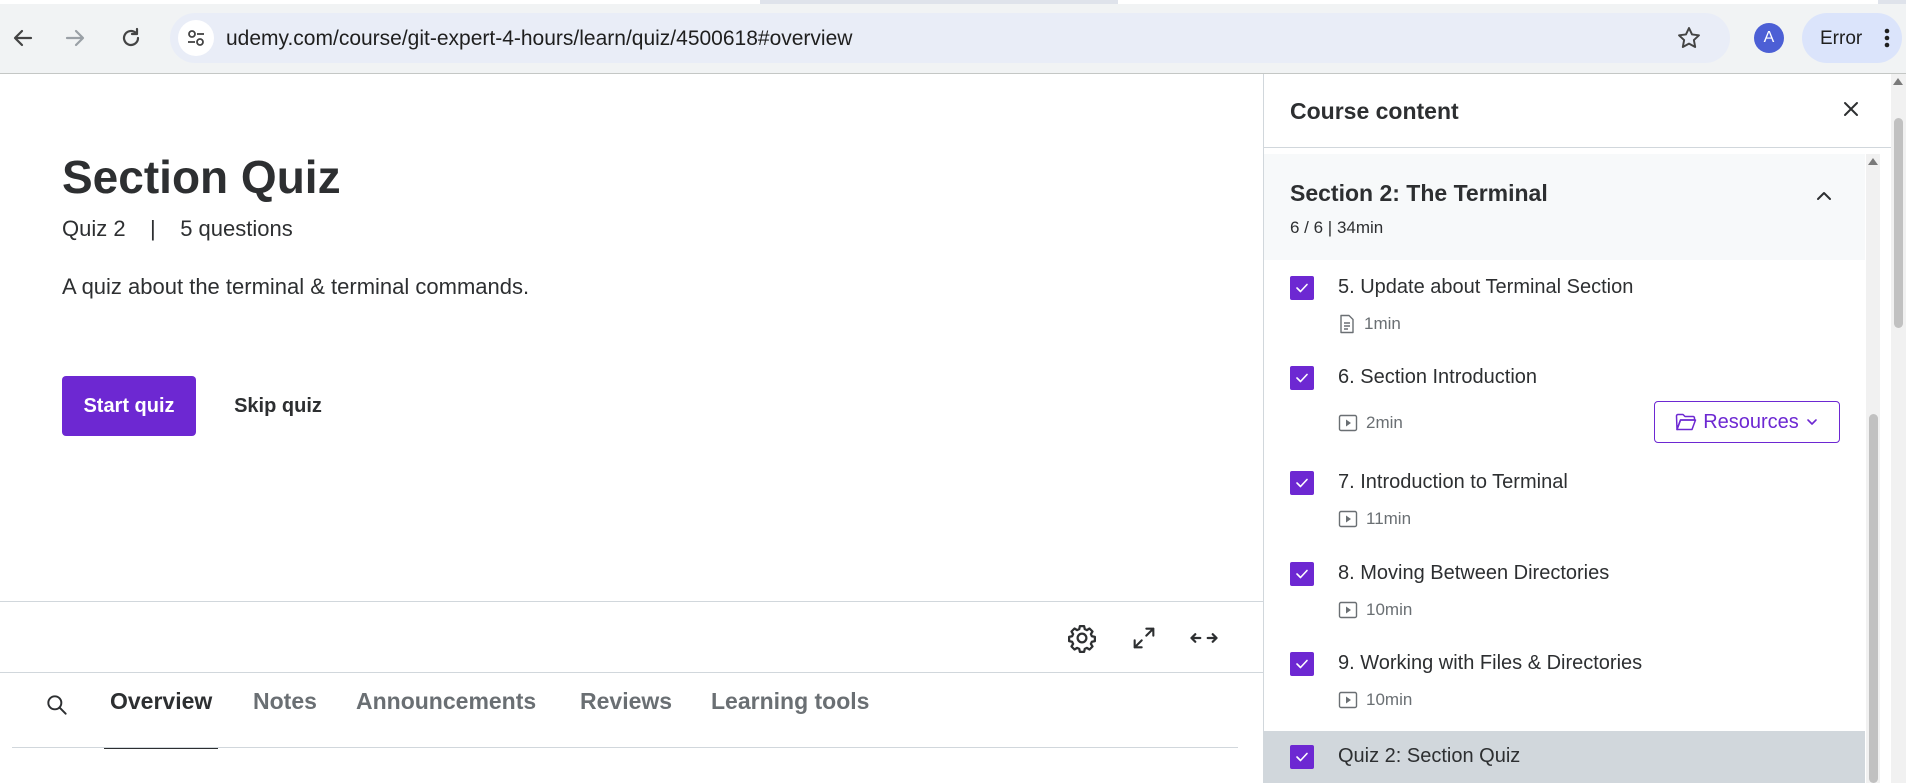  Describe the element at coordinates (1347, 324) in the screenshot. I see `document-icon` at that location.